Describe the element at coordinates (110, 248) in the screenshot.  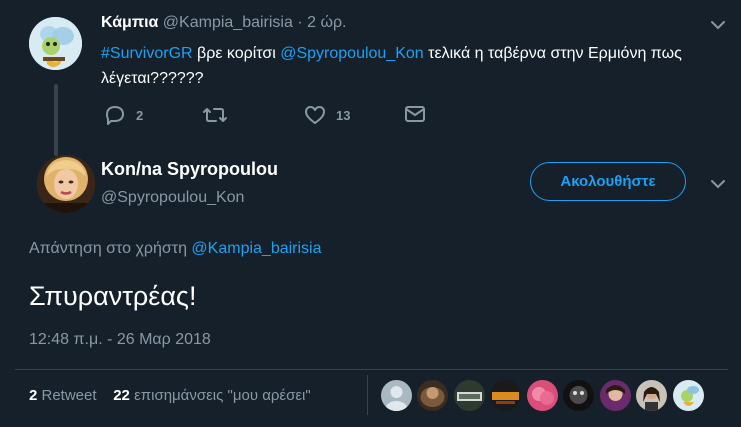
I see `reply-prefix: Απάντηση στο χρήστη` at that location.